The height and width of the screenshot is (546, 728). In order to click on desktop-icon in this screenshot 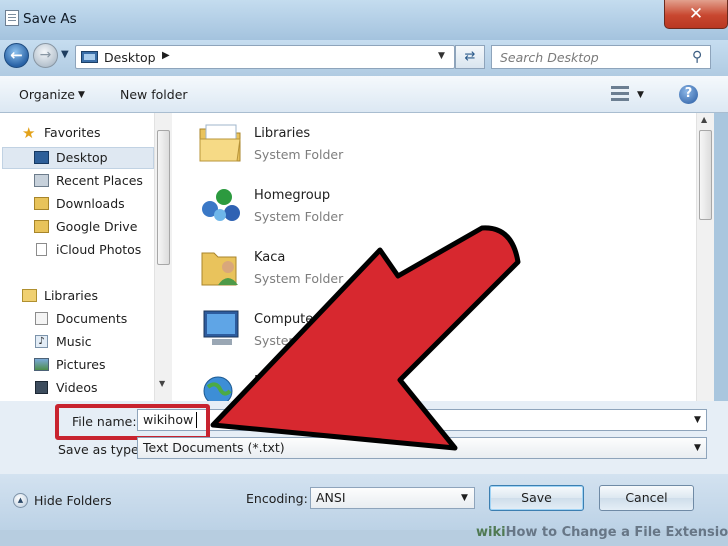, I will do `click(41, 157)`.